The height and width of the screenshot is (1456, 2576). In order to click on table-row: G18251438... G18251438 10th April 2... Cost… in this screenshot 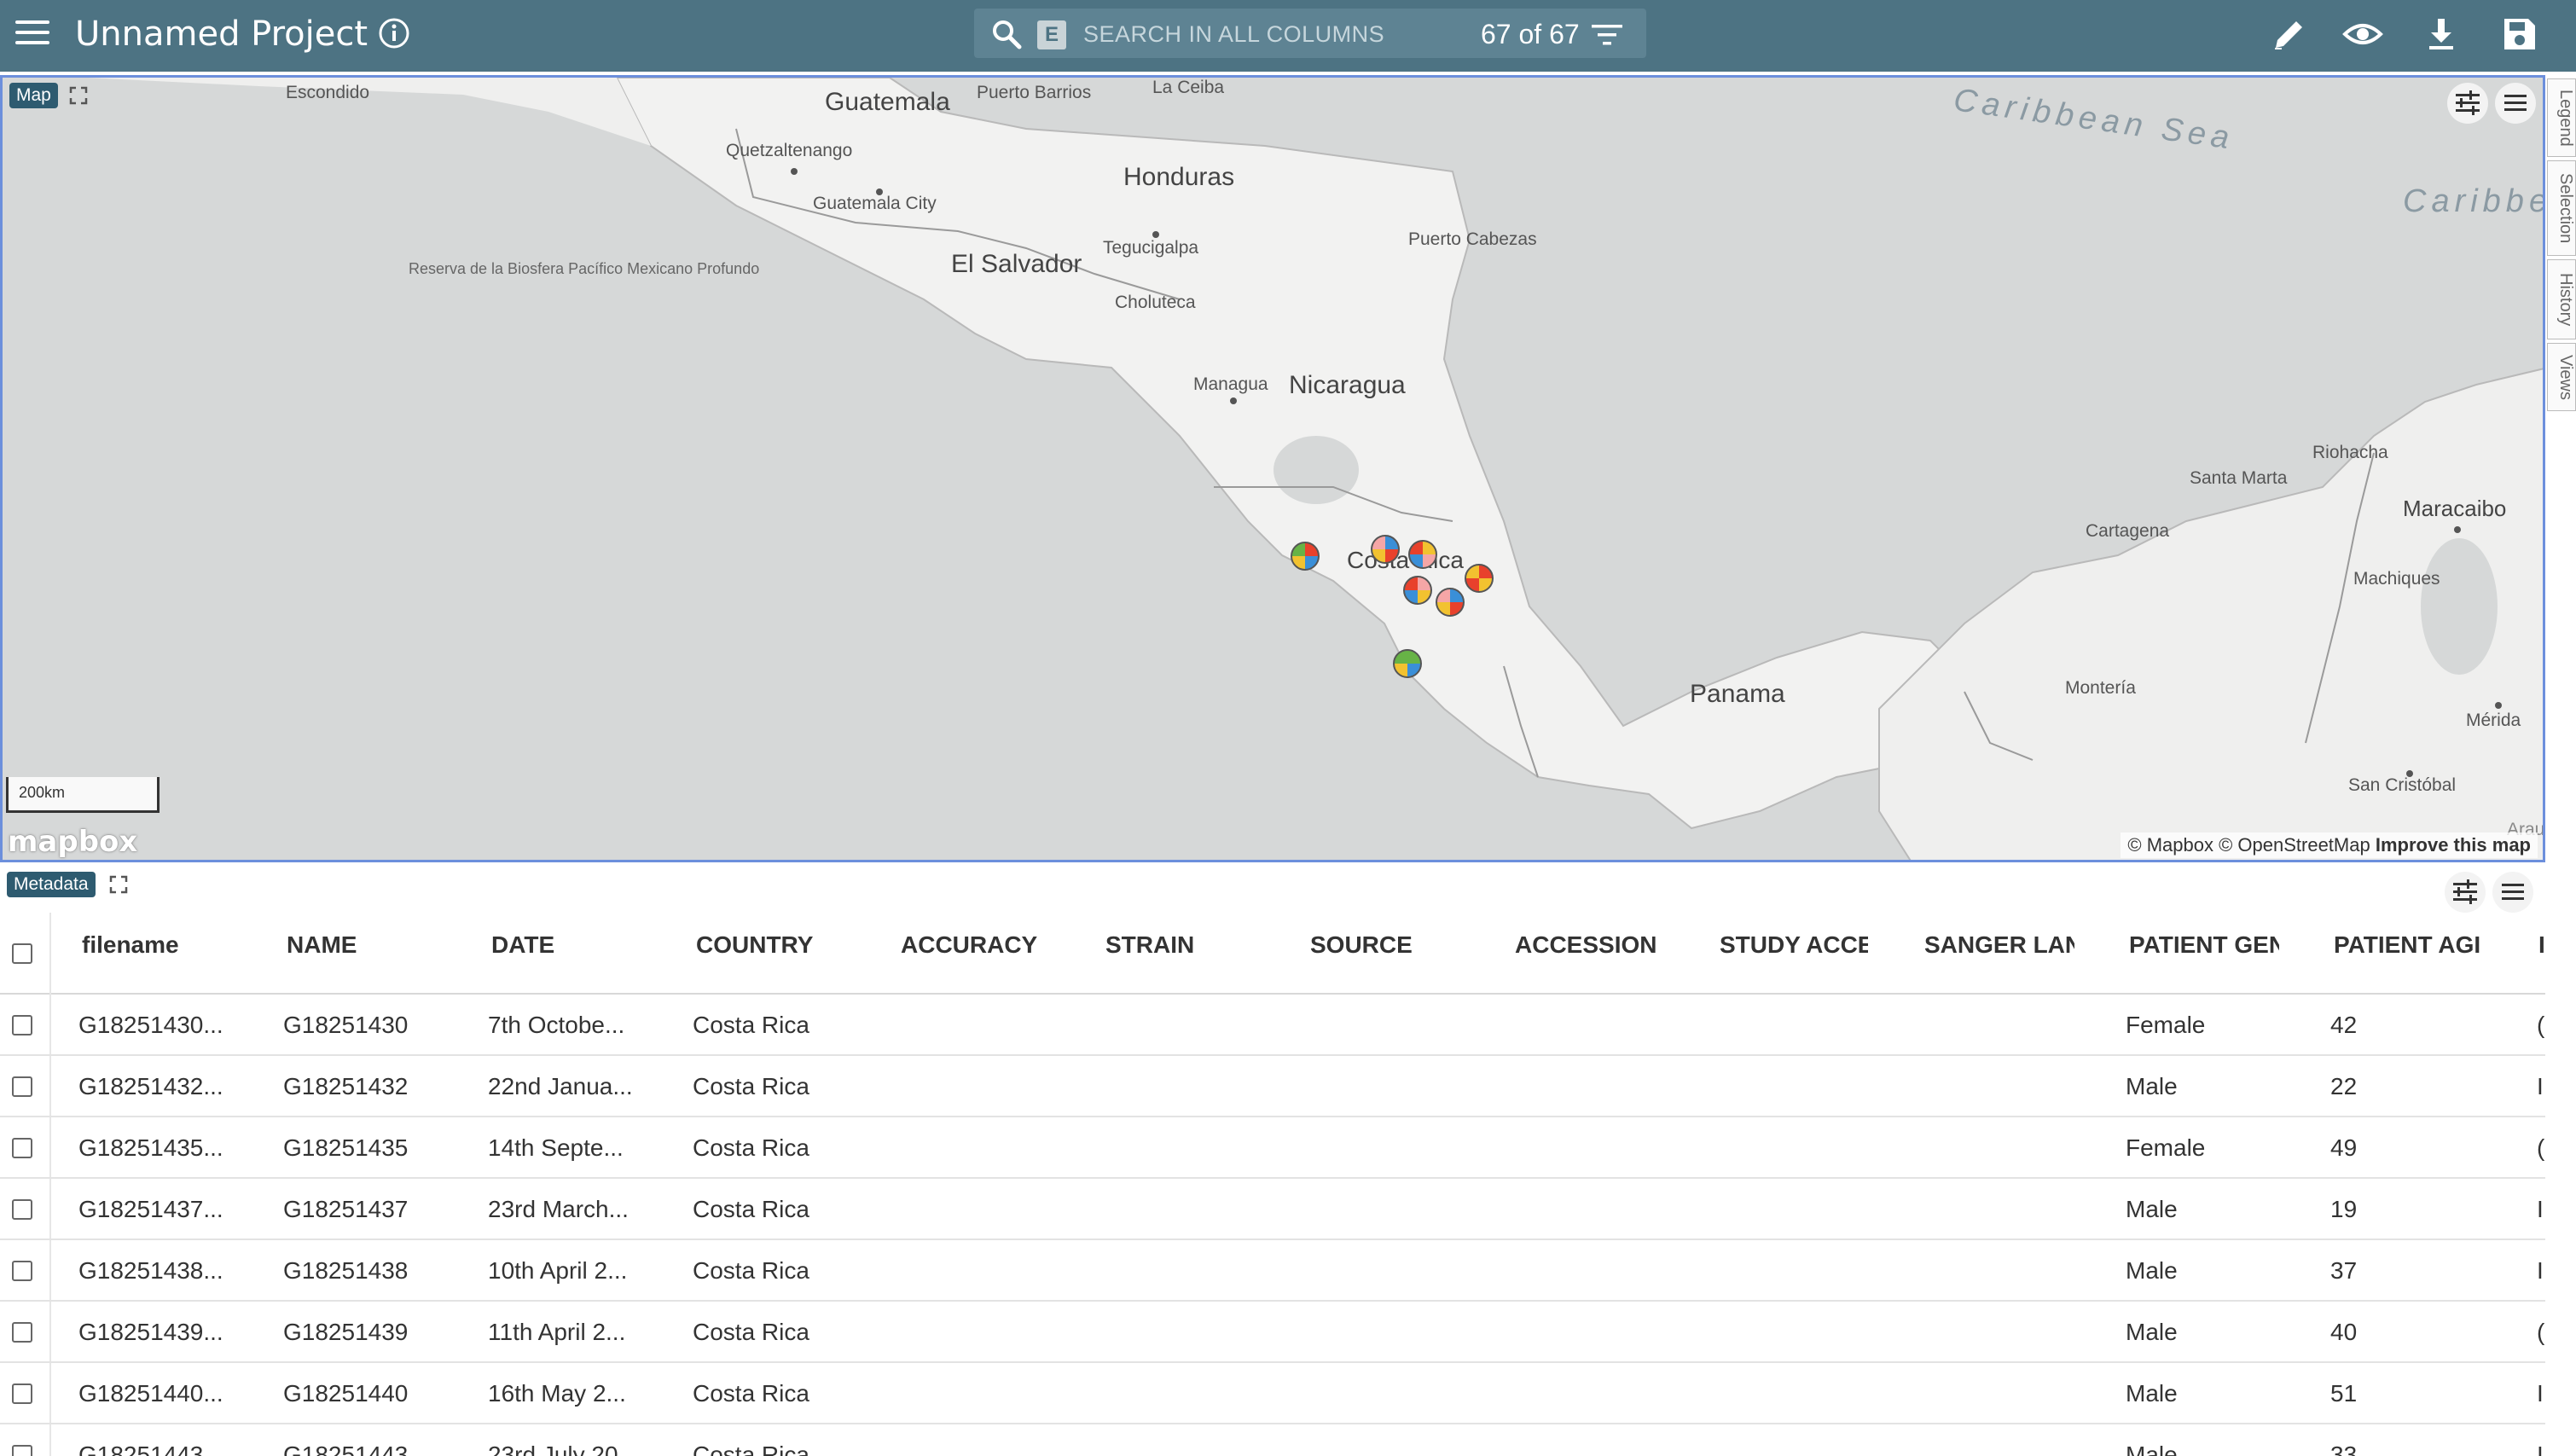, I will do `click(1272, 1271)`.